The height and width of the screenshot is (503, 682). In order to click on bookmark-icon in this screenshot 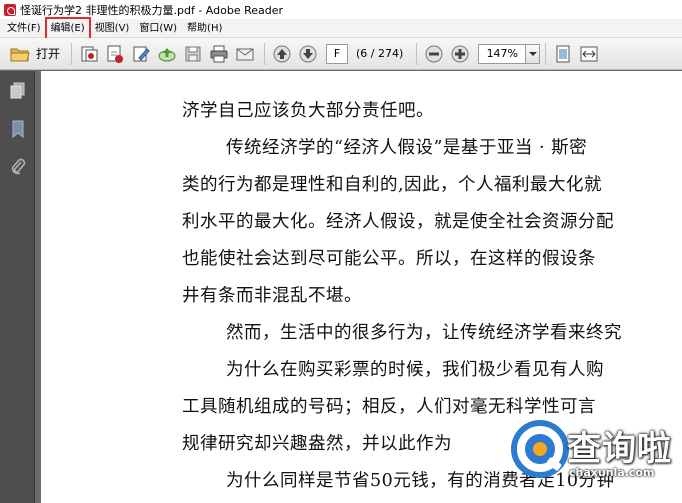, I will do `click(17, 129)`.